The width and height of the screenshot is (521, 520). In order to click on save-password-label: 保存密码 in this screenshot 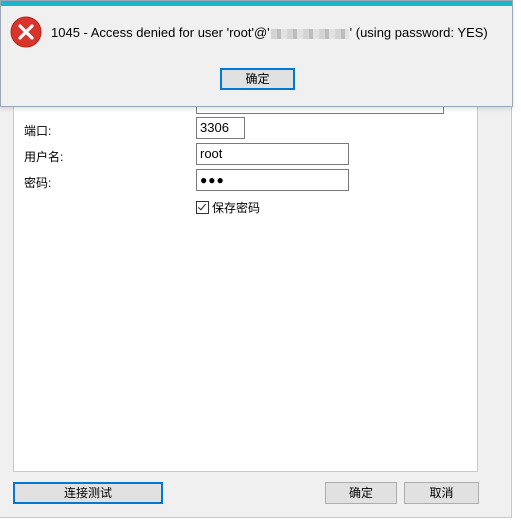, I will do `click(236, 208)`.